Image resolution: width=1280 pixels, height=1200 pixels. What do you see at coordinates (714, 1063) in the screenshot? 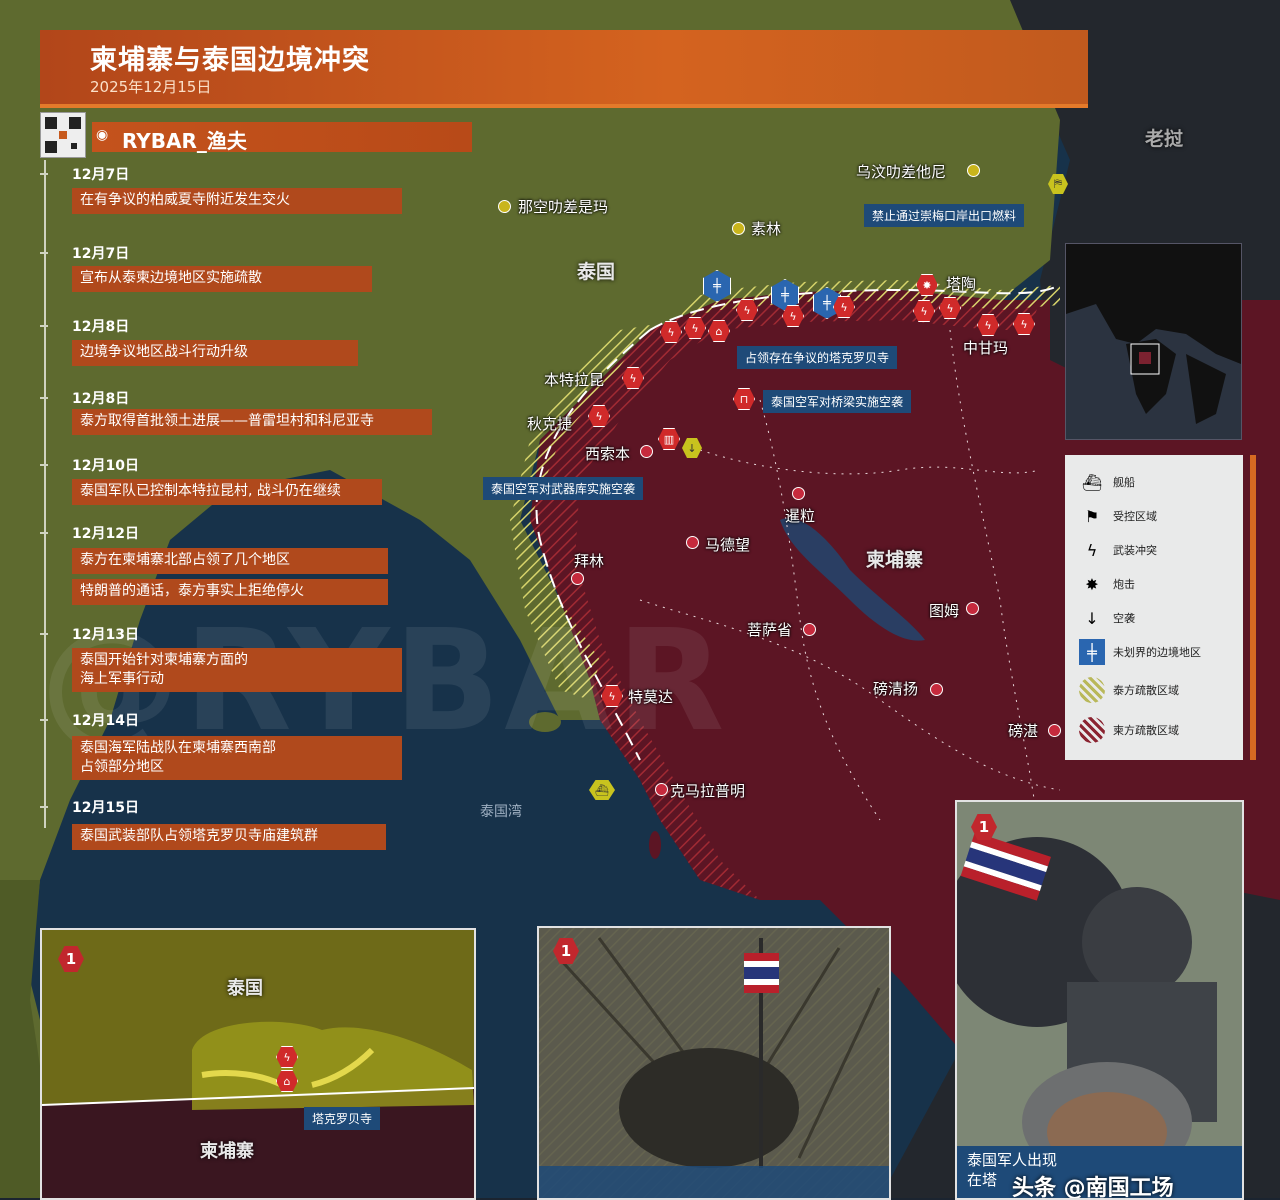
I see `photo-flag-scene: 1` at bounding box center [714, 1063].